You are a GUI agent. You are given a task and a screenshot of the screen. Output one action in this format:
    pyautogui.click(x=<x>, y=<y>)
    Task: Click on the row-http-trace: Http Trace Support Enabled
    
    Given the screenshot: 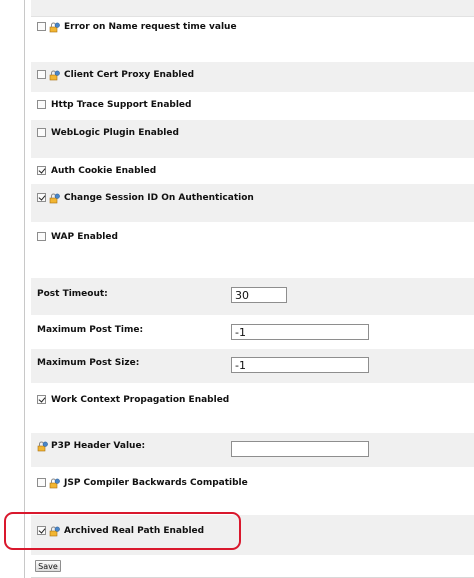 What is the action you would take?
    pyautogui.click(x=252, y=106)
    